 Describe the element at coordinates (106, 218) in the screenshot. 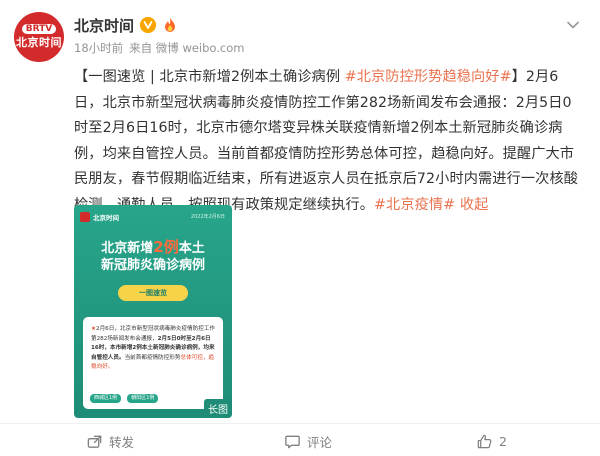

I see `card-brand: 北京时间` at that location.